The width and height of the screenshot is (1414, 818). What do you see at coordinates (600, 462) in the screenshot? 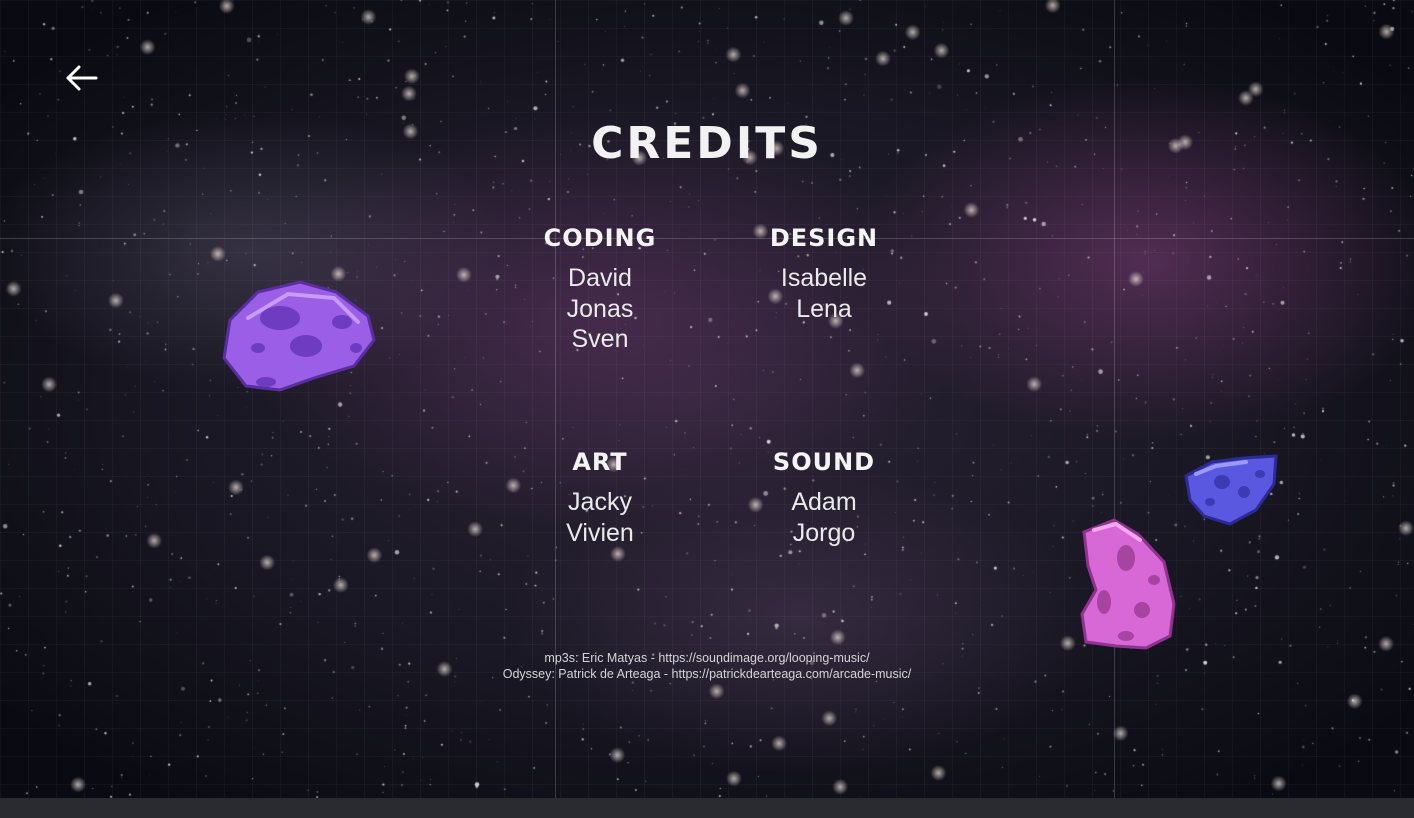
I see `section-heading: ART` at bounding box center [600, 462].